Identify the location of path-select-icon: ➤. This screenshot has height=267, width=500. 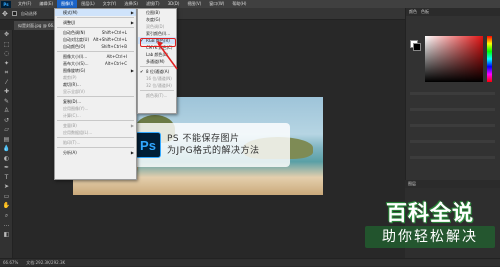
(6, 187).